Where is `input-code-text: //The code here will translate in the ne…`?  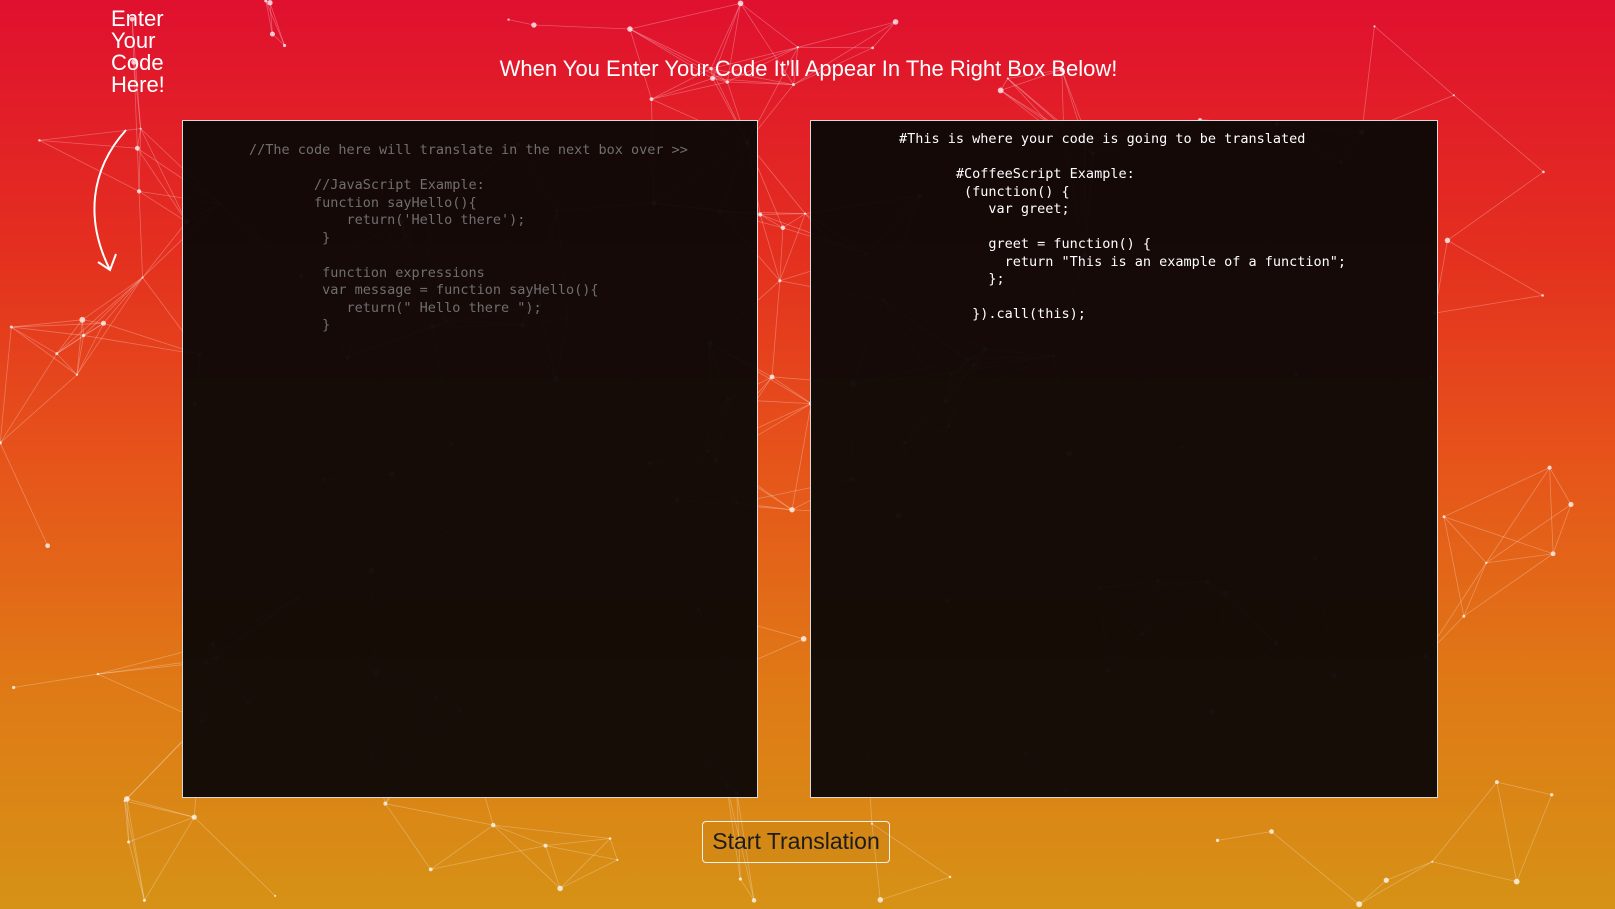 input-code-text: //The code here will translate in the ne… is located at coordinates (468, 238).